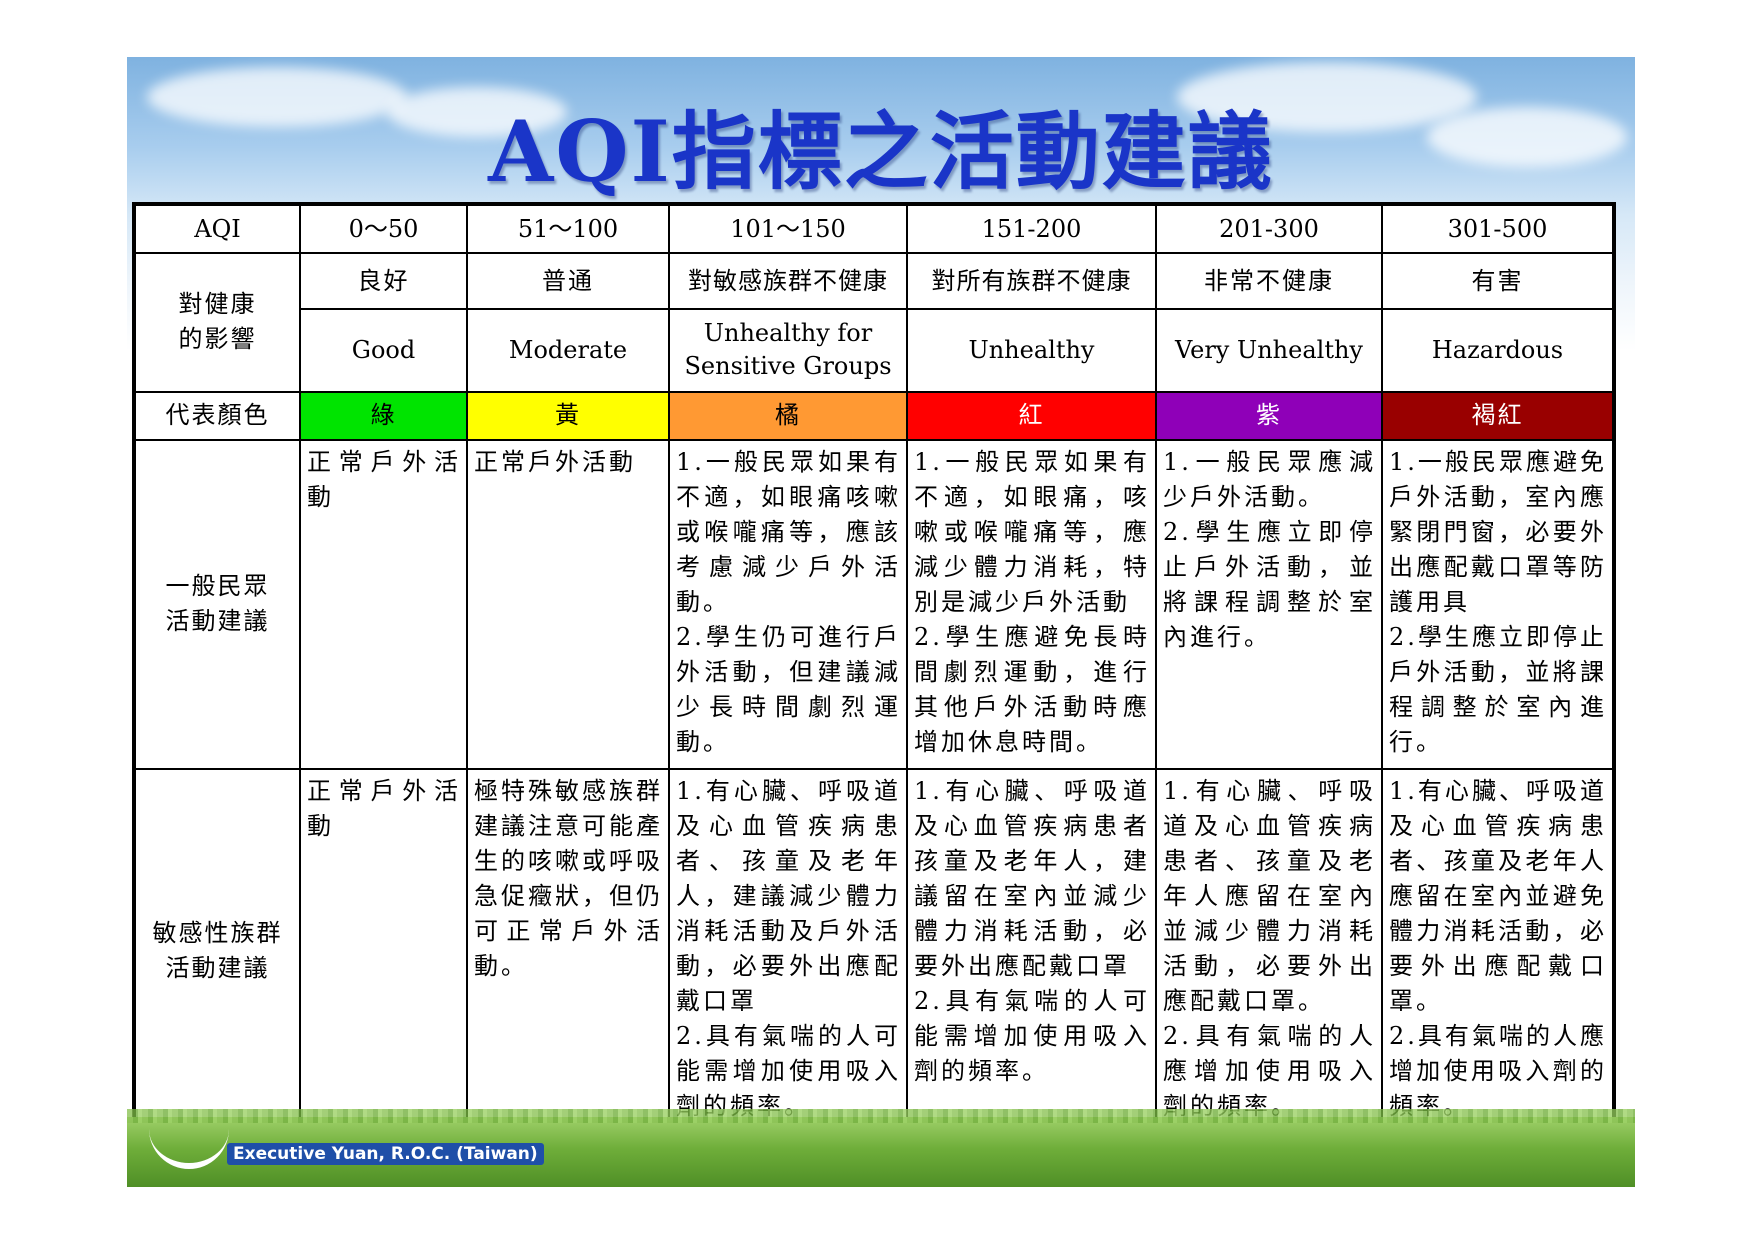  Describe the element at coordinates (383, 228) in the screenshot. I see `header-cell: 0～50` at that location.